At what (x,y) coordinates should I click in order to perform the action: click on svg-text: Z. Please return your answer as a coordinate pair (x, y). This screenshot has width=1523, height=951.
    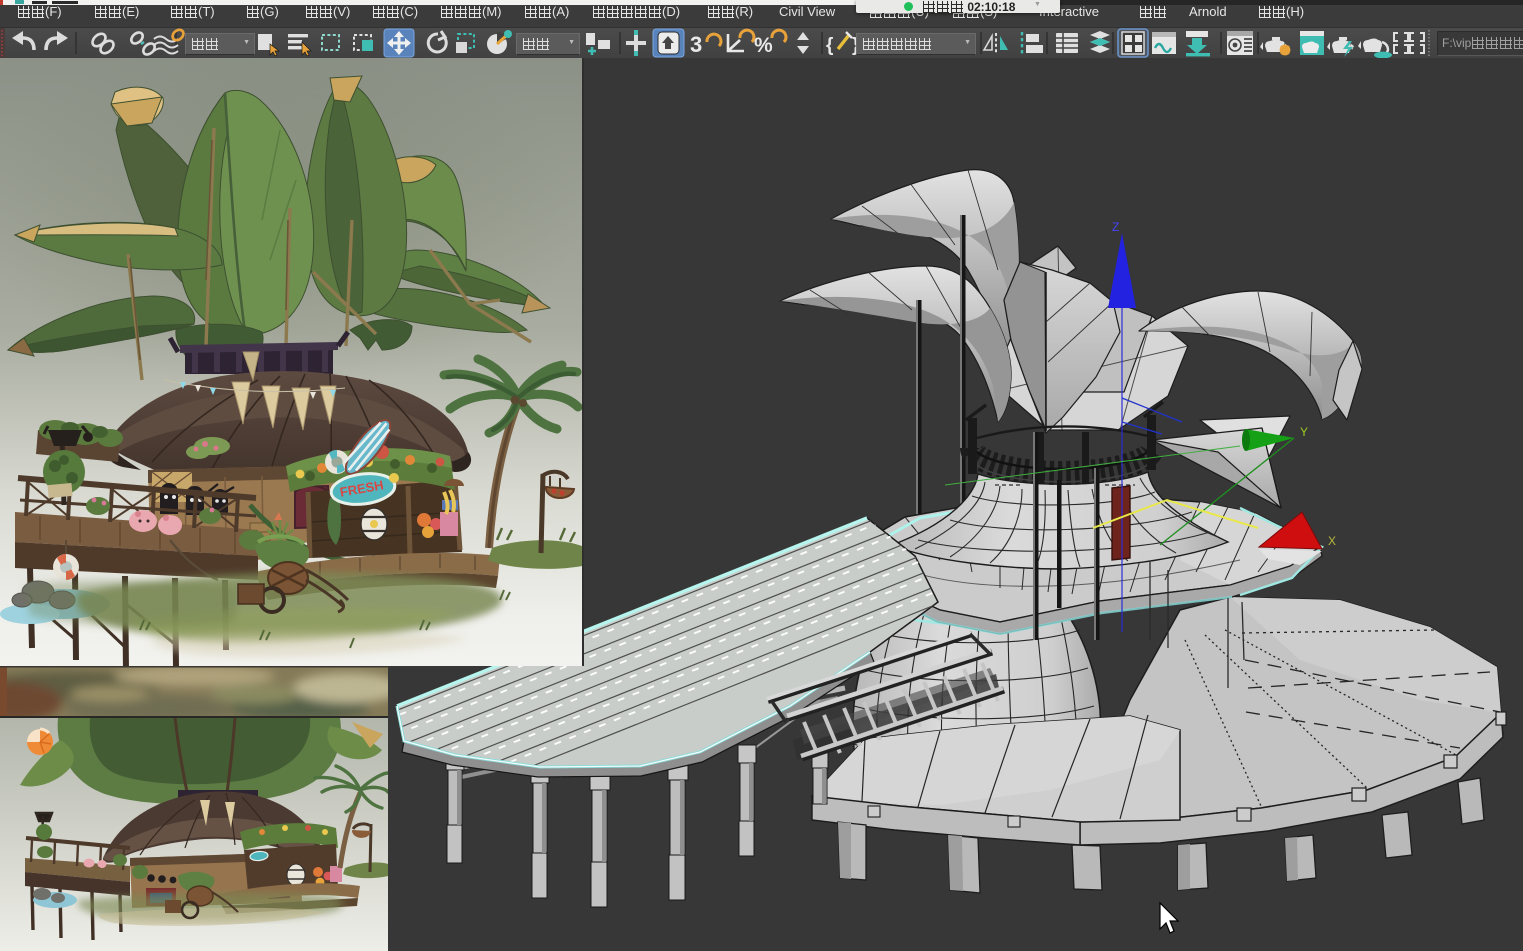
    Looking at the image, I should click on (1115, 227).